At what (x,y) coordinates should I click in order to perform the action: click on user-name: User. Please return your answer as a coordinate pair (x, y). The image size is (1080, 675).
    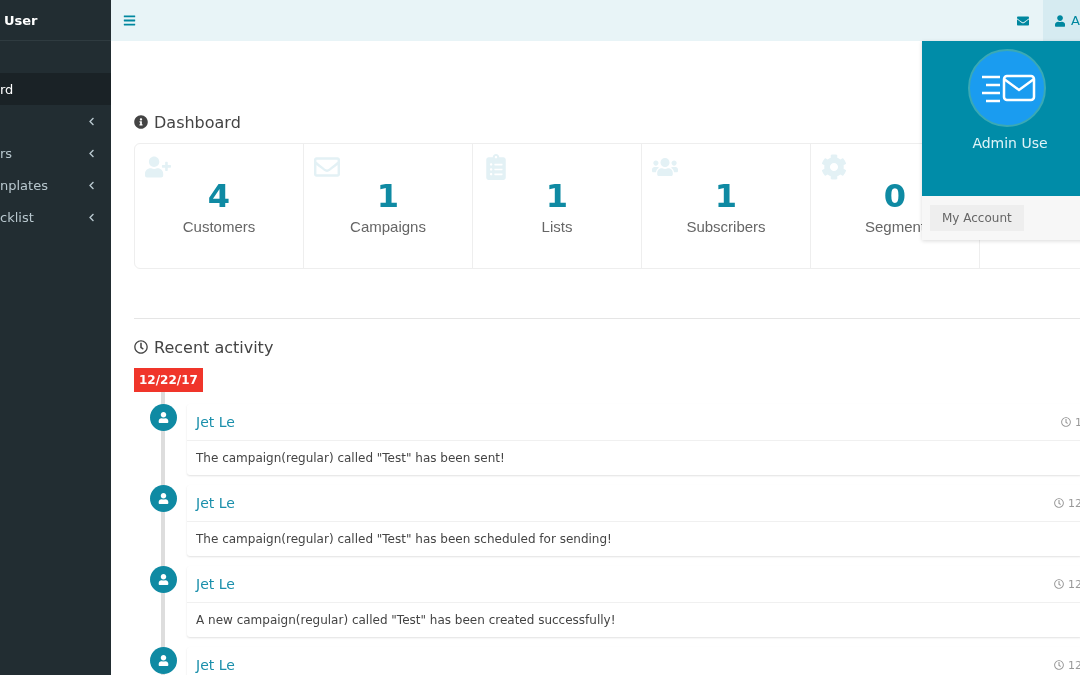
    Looking at the image, I should click on (21, 20).